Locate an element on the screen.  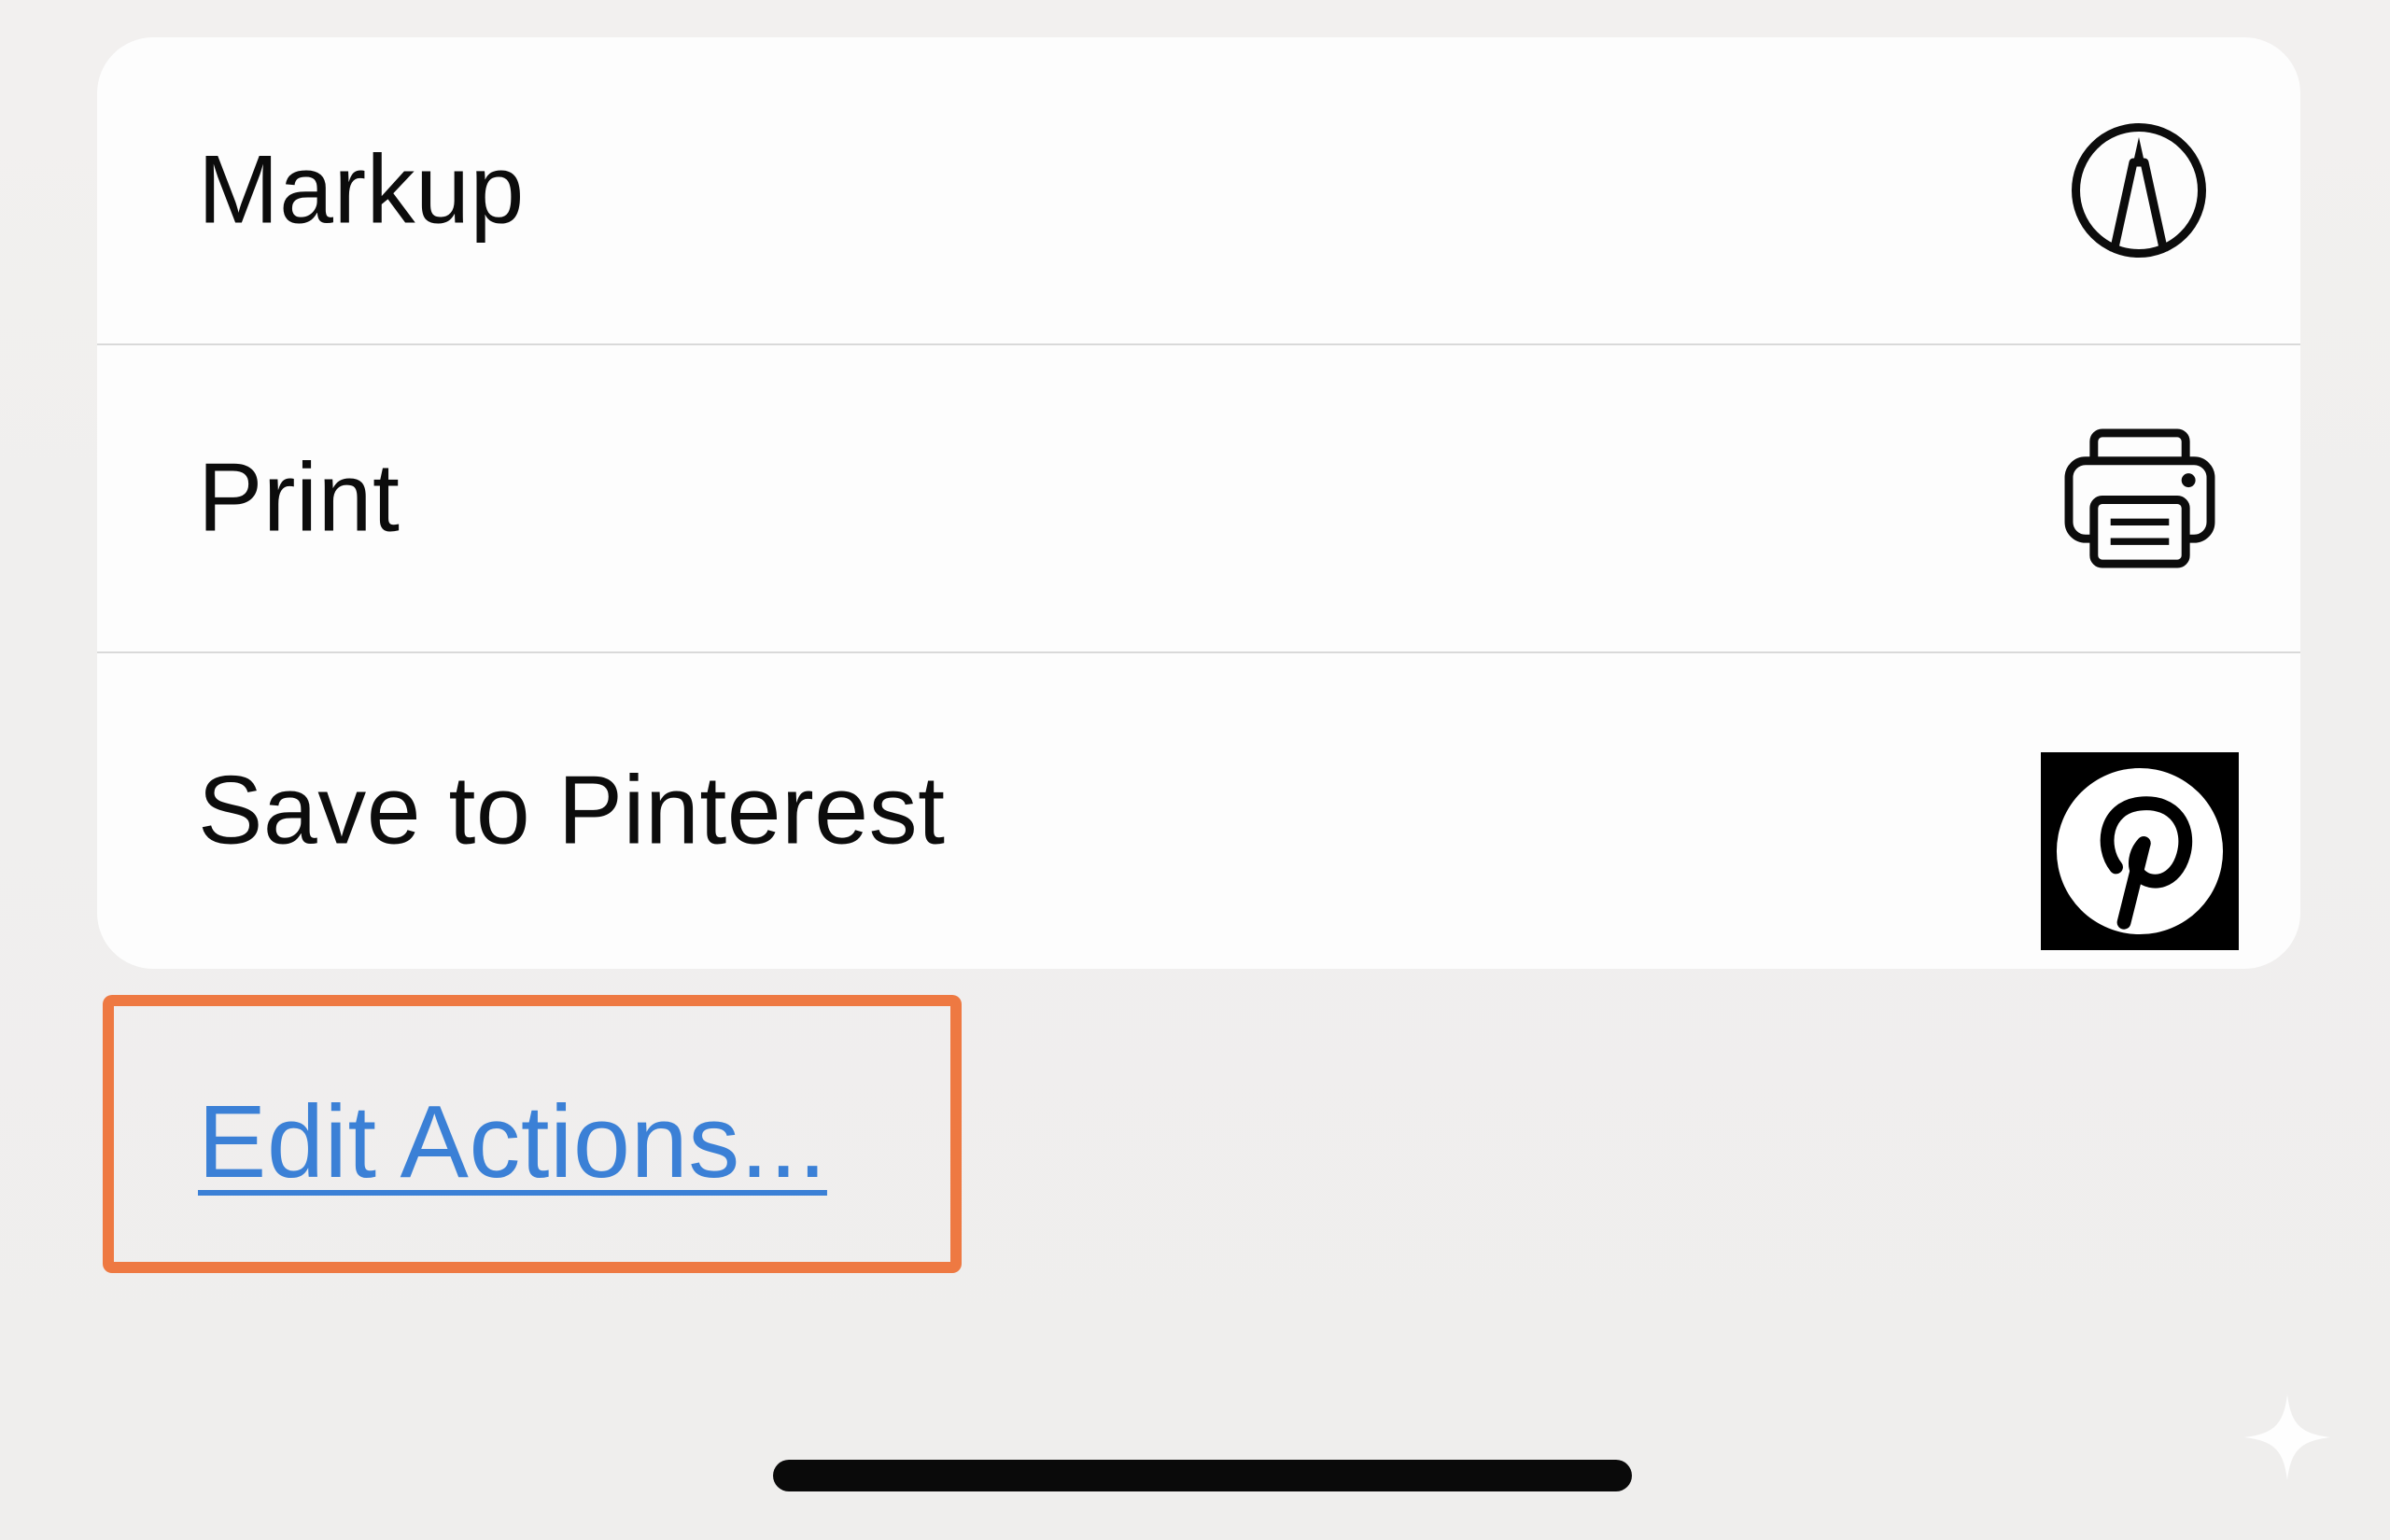
markup-icon is located at coordinates (2139, 190).